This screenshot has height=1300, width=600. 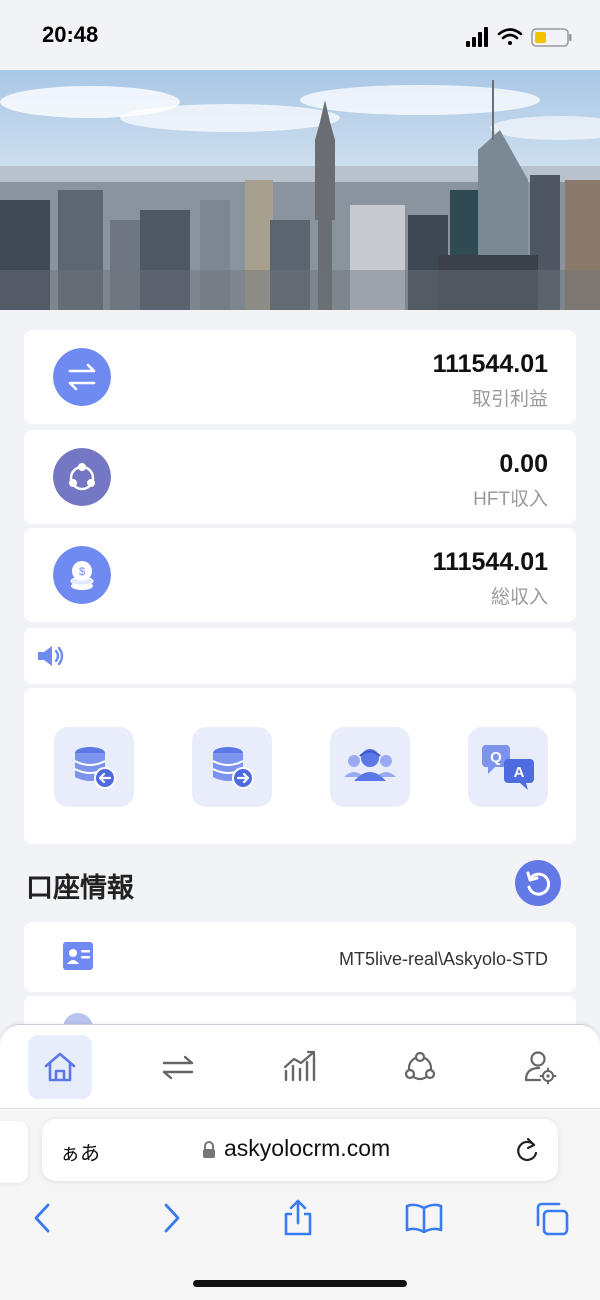 I want to click on team-users-icon, so click(x=370, y=765).